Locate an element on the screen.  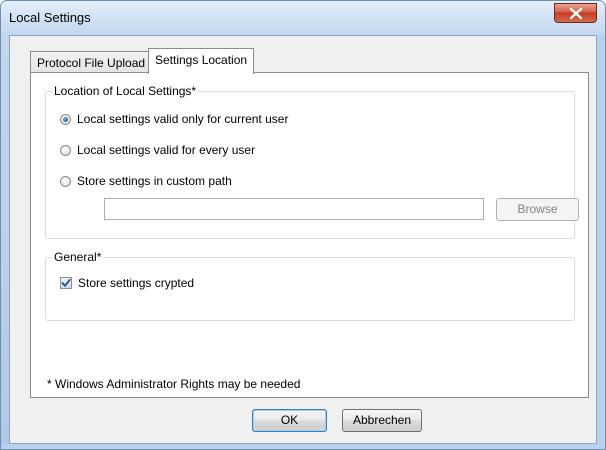
checkbox-label: Store settings crypted is located at coordinates (136, 283).